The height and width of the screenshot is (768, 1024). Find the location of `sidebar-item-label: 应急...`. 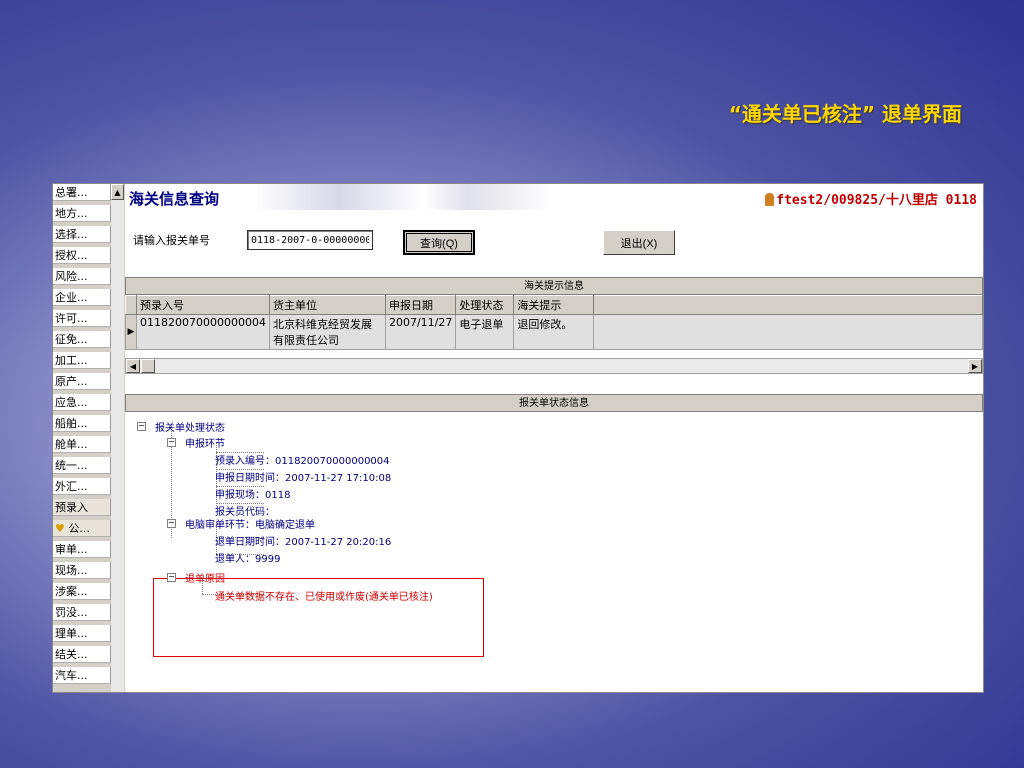

sidebar-item-label: 应急... is located at coordinates (71, 402).